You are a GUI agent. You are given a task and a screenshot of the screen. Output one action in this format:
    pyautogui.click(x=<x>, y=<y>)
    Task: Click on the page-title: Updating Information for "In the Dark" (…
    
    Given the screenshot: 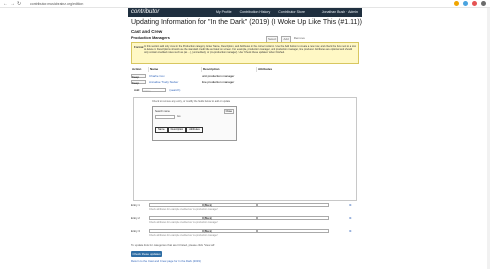 What is the action you would take?
    pyautogui.click(x=247, y=22)
    